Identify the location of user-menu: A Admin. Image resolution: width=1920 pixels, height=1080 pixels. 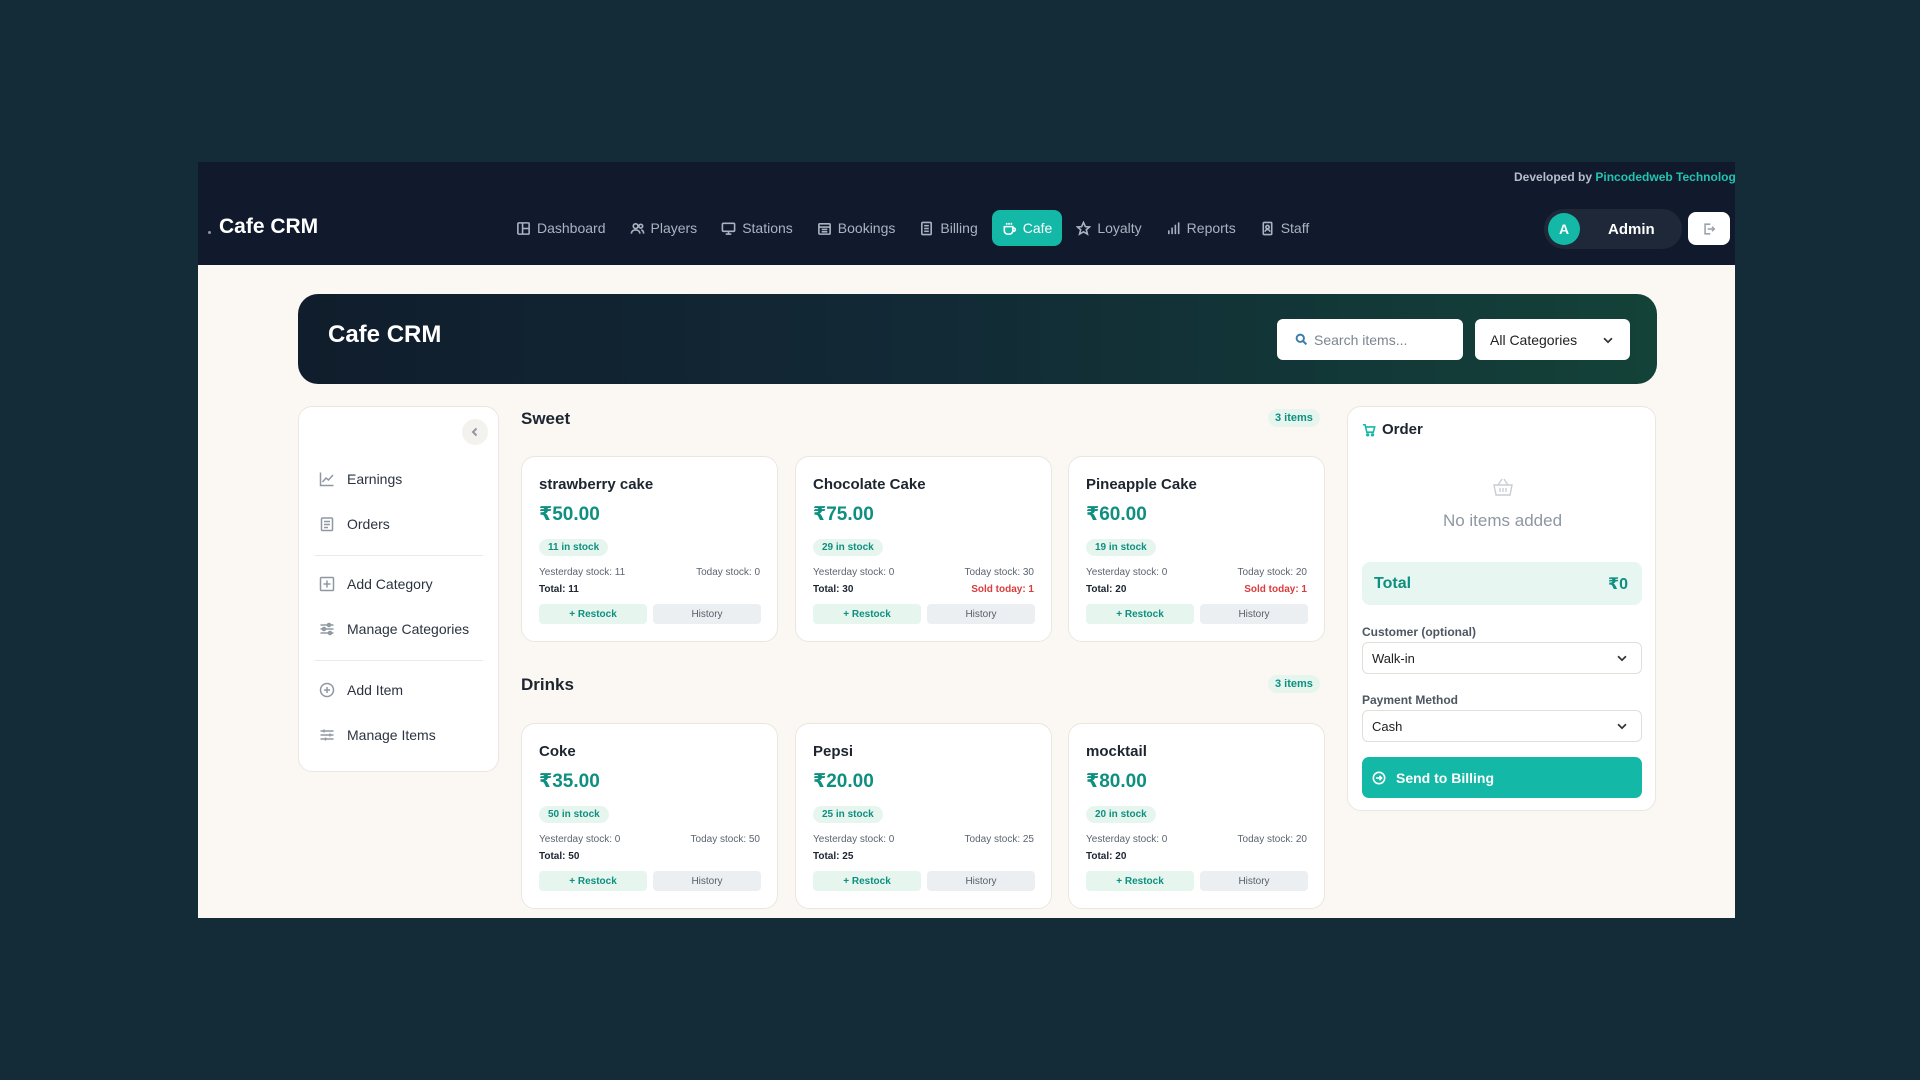
(1613, 229).